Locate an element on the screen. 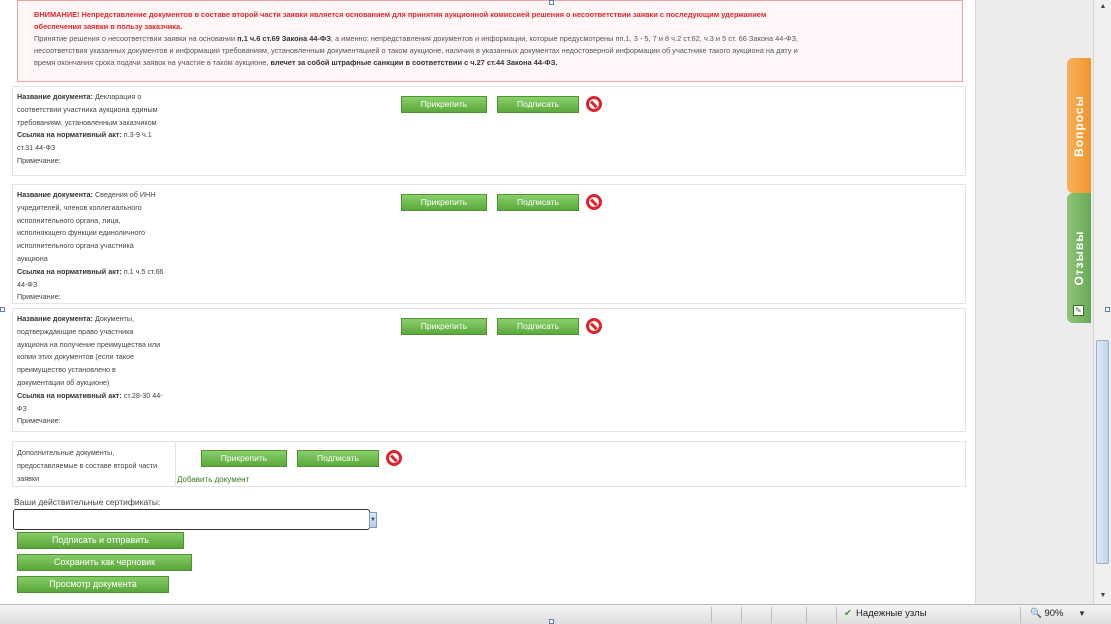 Image resolution: width=1111 pixels, height=624 pixels. tab-questions-label: Вопросы is located at coordinates (1079, 125).